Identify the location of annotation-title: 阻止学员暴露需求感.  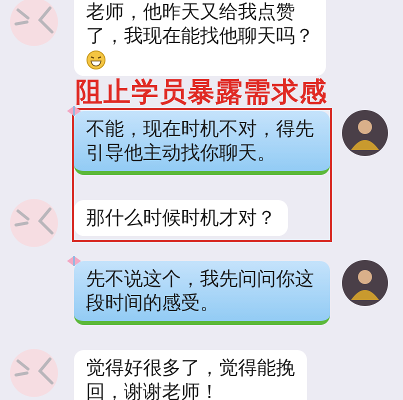
(202, 93).